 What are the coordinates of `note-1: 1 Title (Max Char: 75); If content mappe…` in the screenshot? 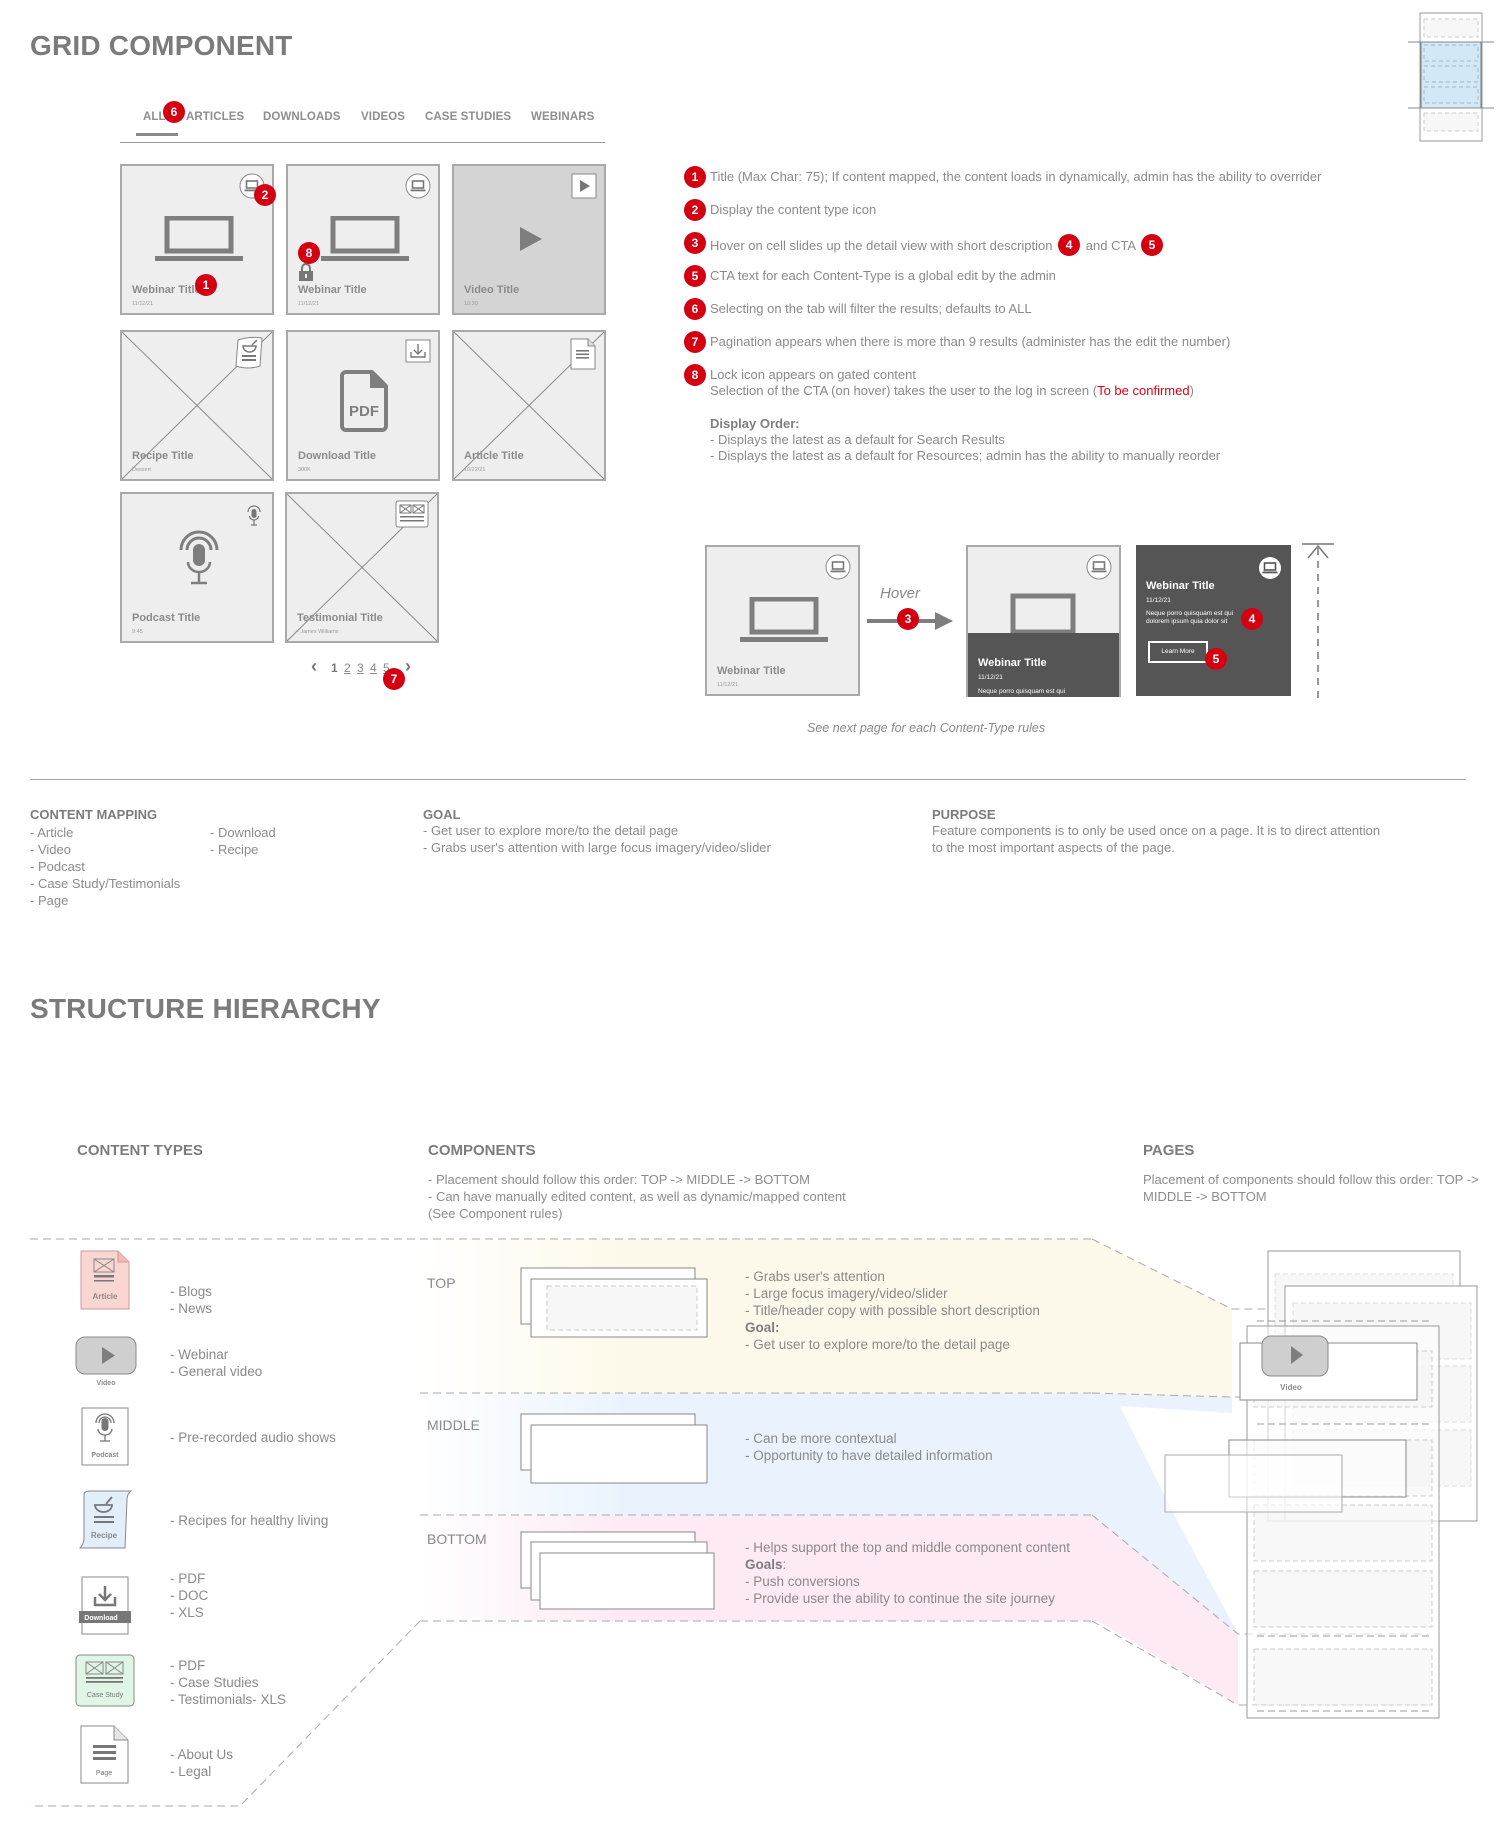 It's located at (1003, 177).